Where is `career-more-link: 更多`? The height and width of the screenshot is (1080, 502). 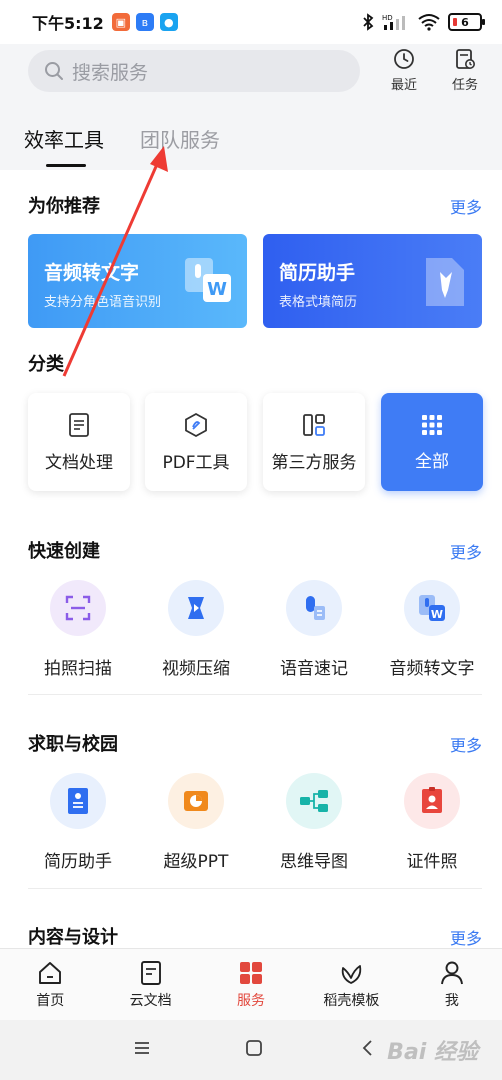 career-more-link: 更多 is located at coordinates (466, 744).